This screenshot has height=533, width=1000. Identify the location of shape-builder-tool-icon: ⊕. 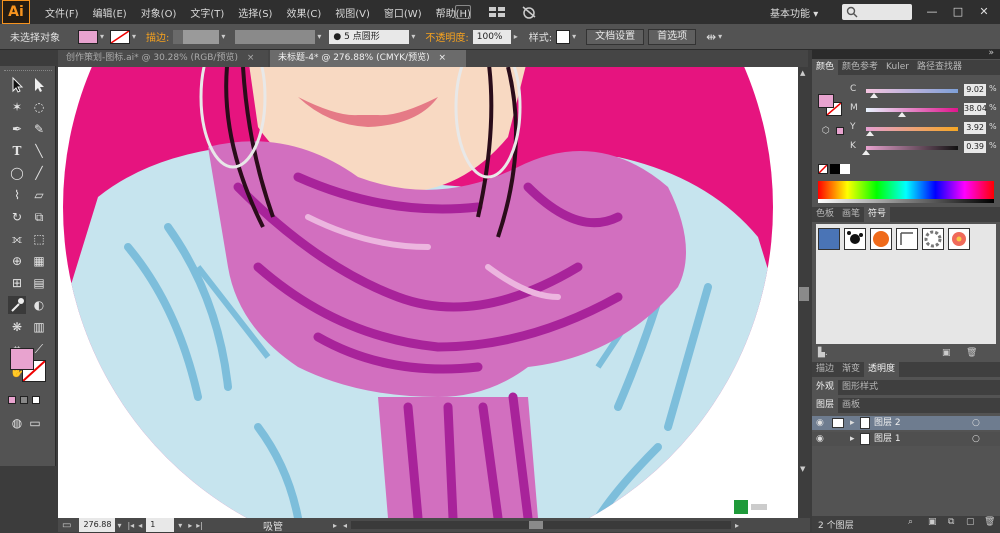
(17, 261).